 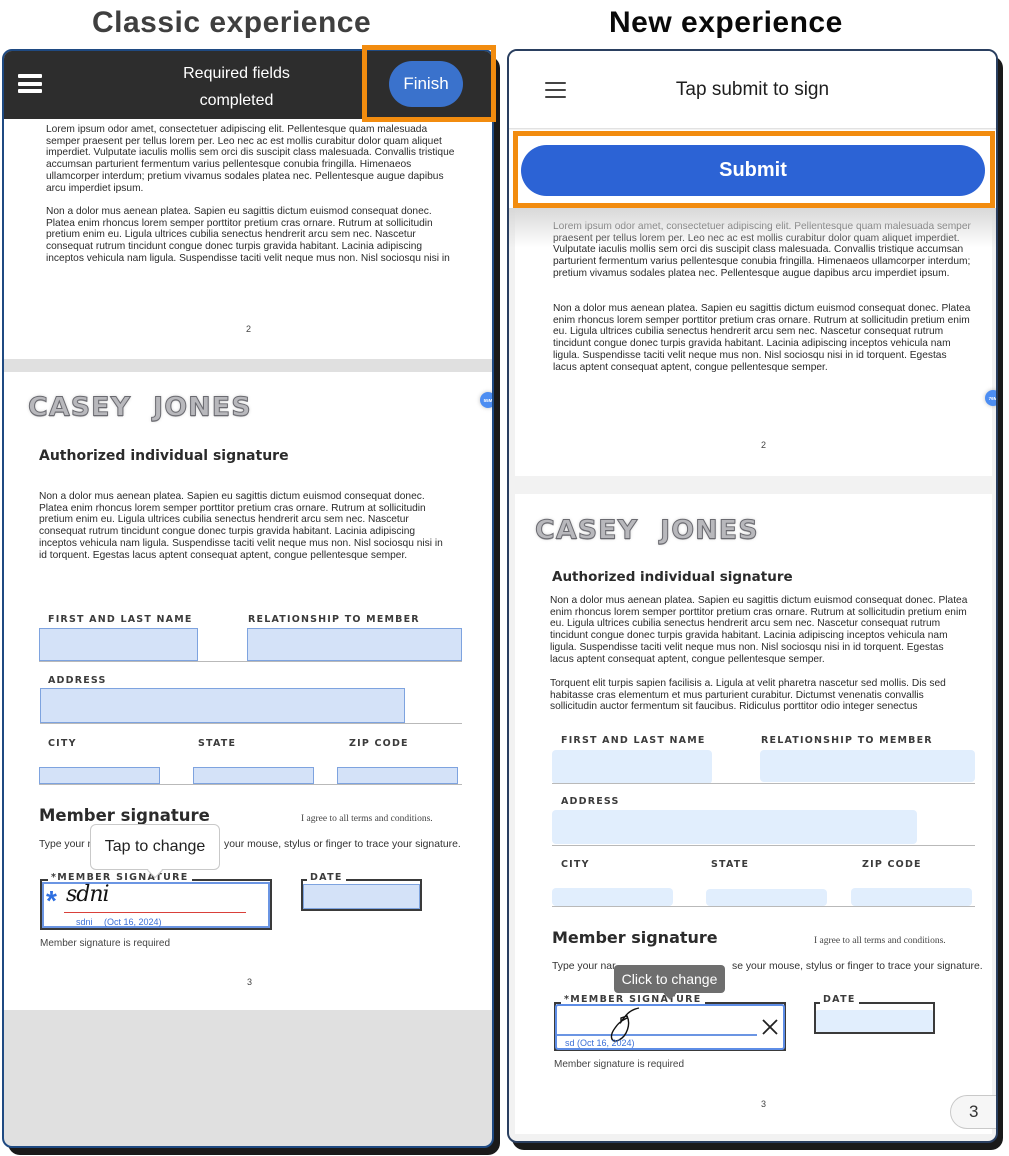 I want to click on classic-caption: Classic experience, so click(x=232, y=22).